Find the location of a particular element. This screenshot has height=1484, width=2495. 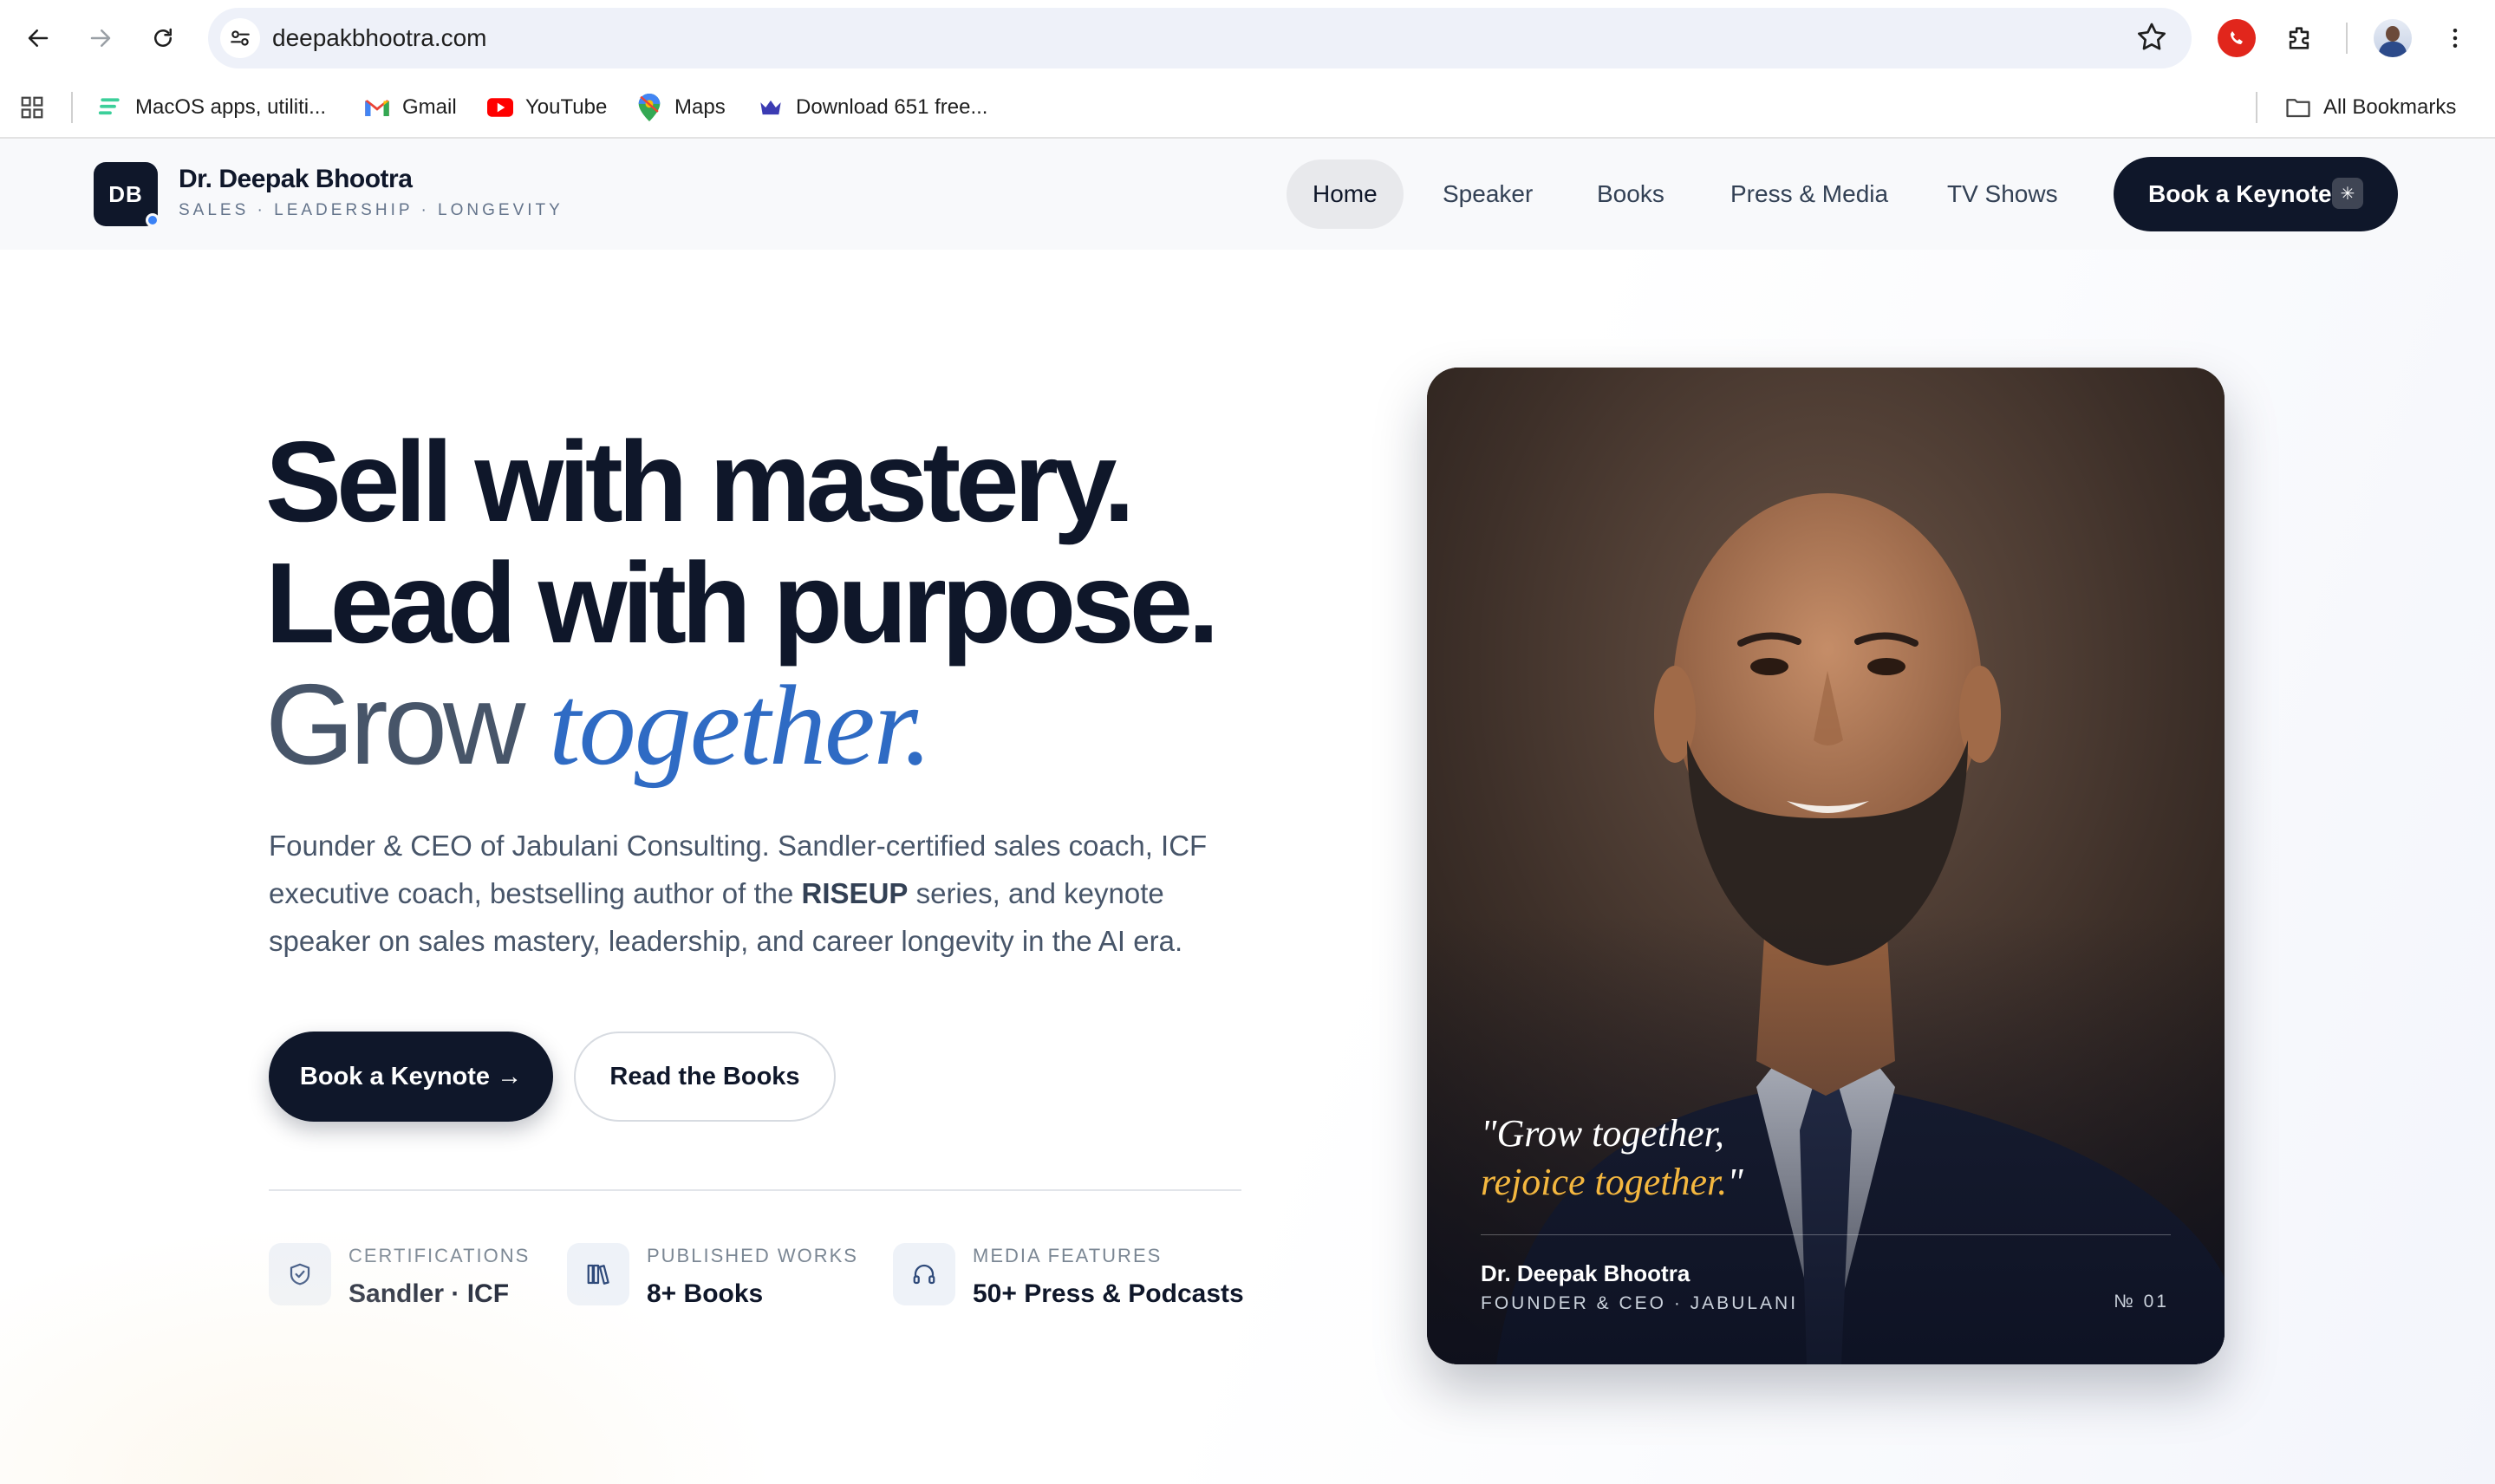

nav-tv-shows: TV Shows is located at coordinates (2002, 194).